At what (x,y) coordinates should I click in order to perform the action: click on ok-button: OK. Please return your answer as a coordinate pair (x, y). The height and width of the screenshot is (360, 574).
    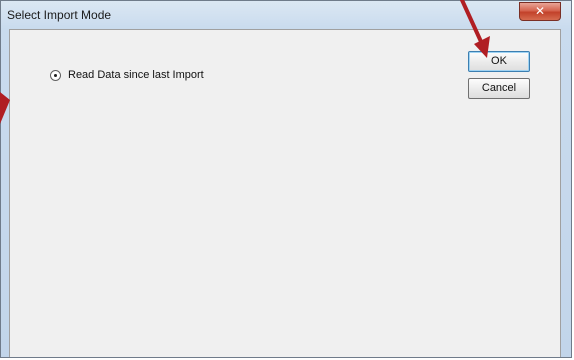
    Looking at the image, I should click on (499, 61).